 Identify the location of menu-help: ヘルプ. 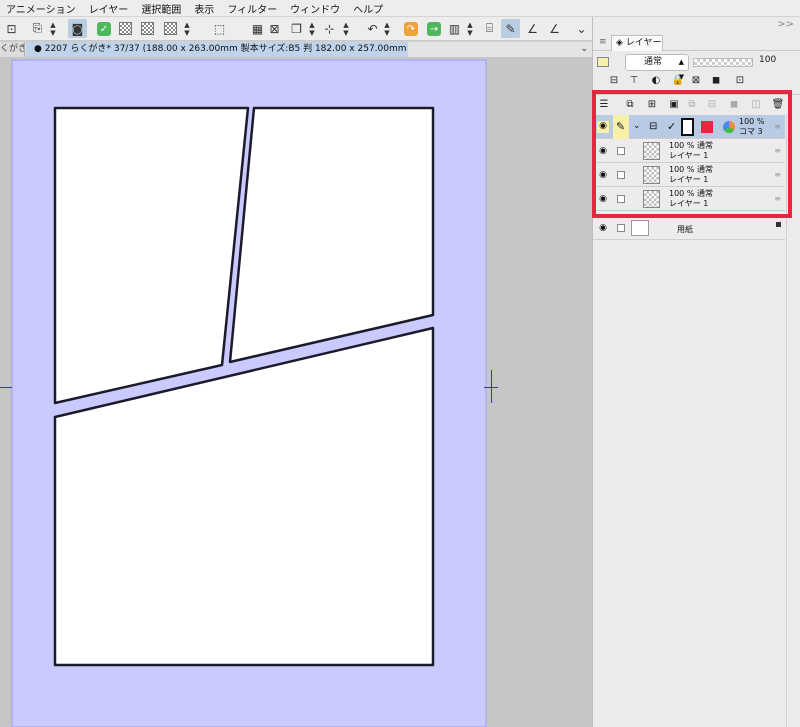
(368, 8).